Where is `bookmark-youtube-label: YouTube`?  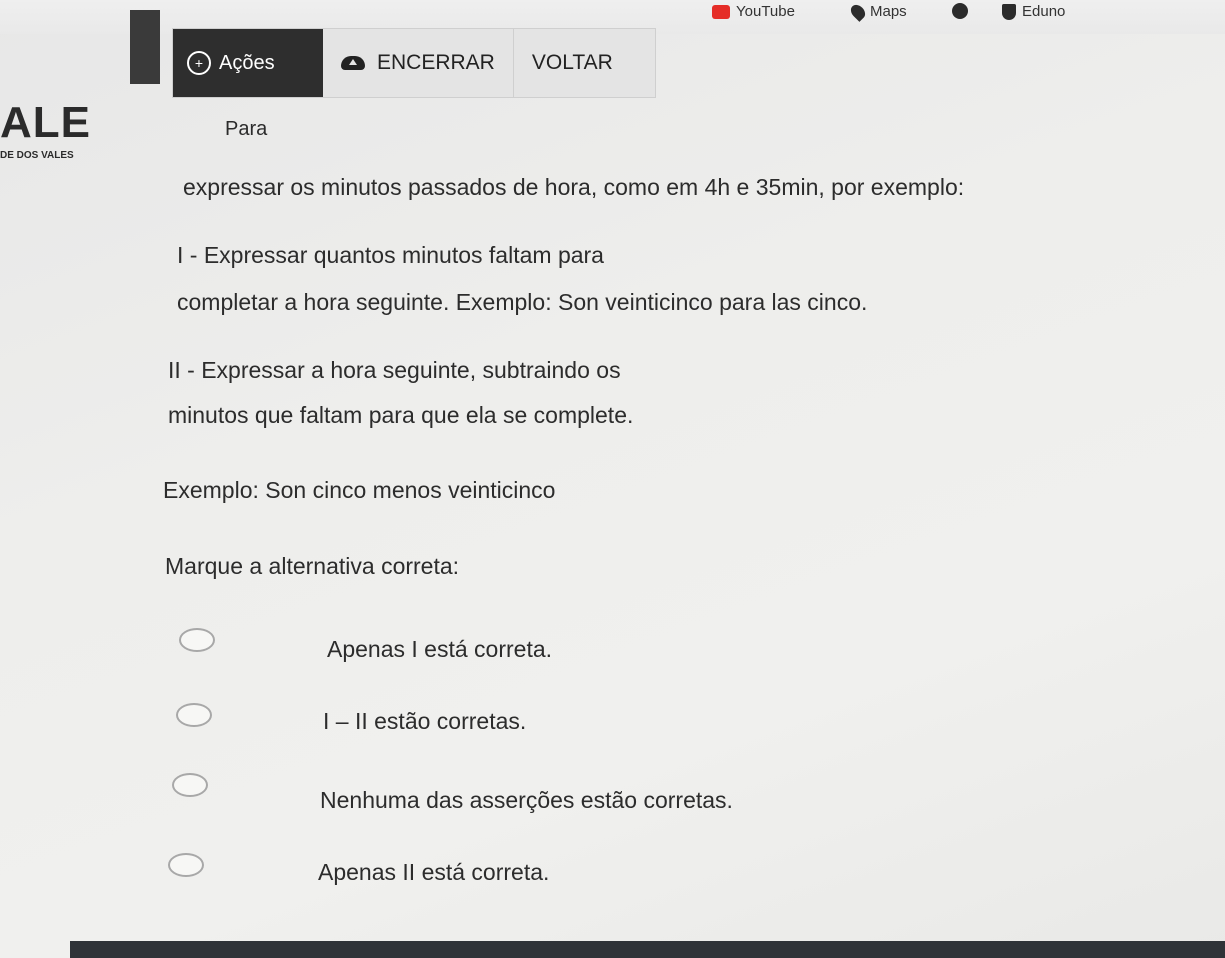
bookmark-youtube-label: YouTube is located at coordinates (765, 11).